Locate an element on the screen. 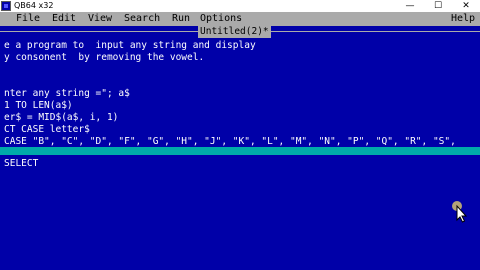 This screenshot has width=480, height=270. code-line: CT CASE letter$ is located at coordinates (47, 130).